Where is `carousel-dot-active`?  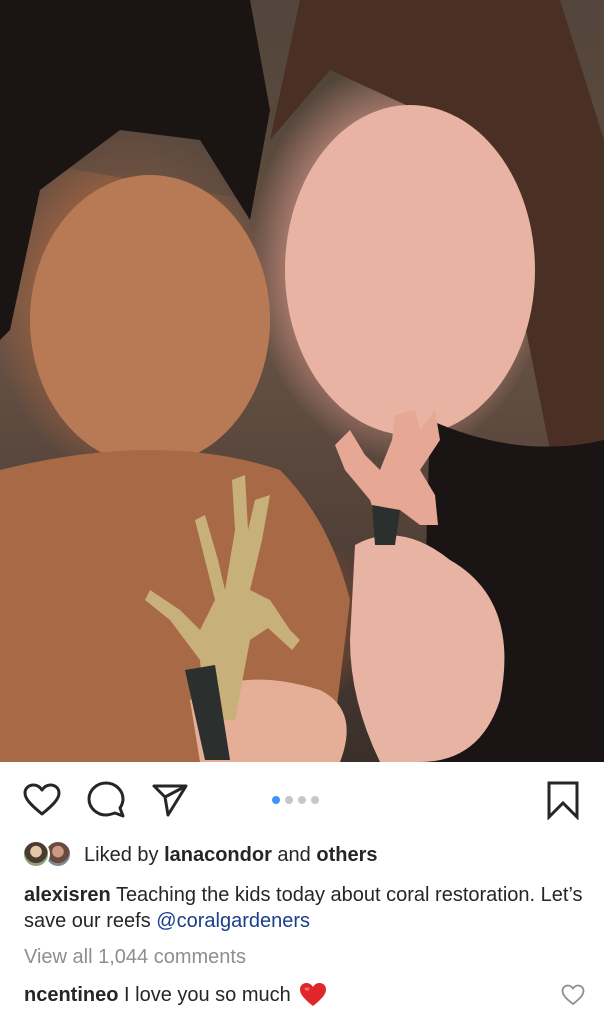 carousel-dot-active is located at coordinates (276, 800).